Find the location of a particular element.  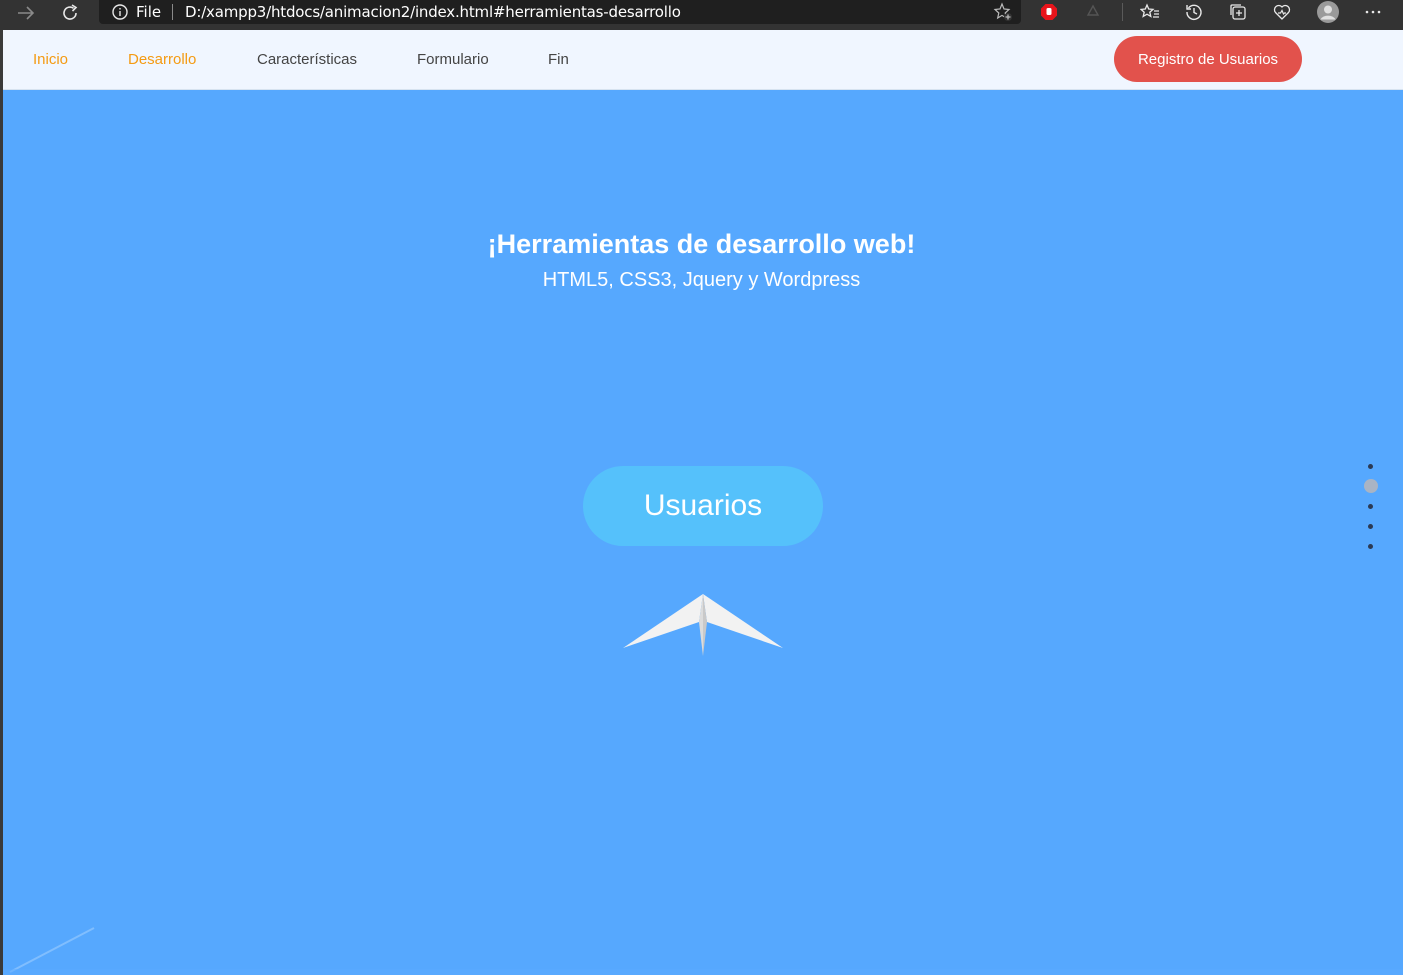

nav-link-formulario: Formulario is located at coordinates (453, 60).